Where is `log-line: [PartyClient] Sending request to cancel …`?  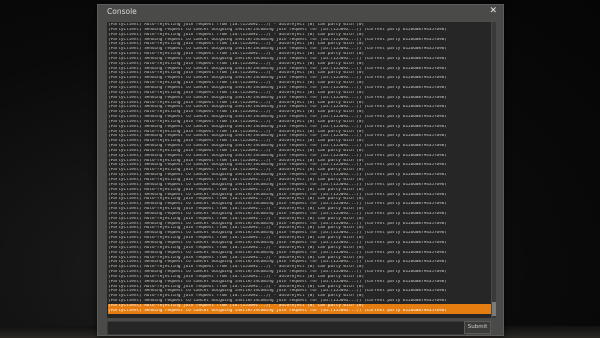 log-line: [PartyClient] Sending request to cancel … is located at coordinates (299, 311).